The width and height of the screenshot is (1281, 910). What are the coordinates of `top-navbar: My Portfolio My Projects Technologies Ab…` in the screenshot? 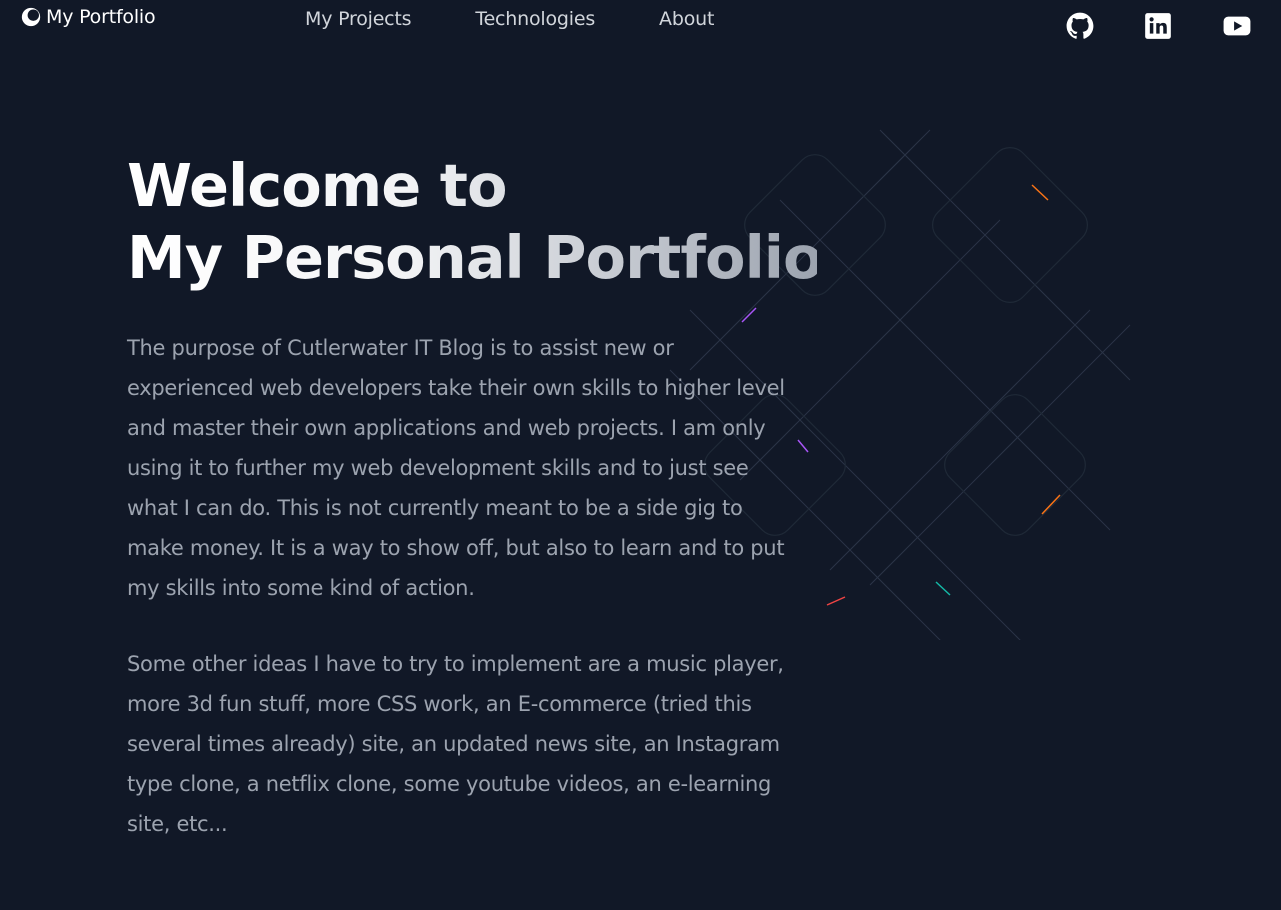 It's located at (640, 26).